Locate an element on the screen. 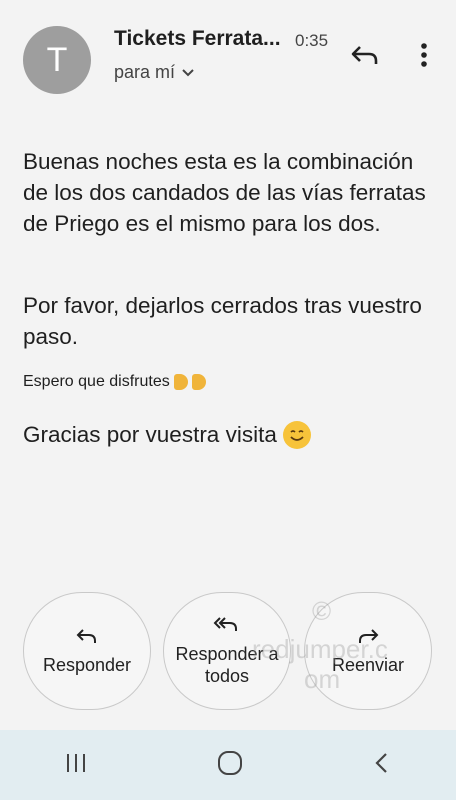 The width and height of the screenshot is (456, 800). more-vert-icon is located at coordinates (424, 55).